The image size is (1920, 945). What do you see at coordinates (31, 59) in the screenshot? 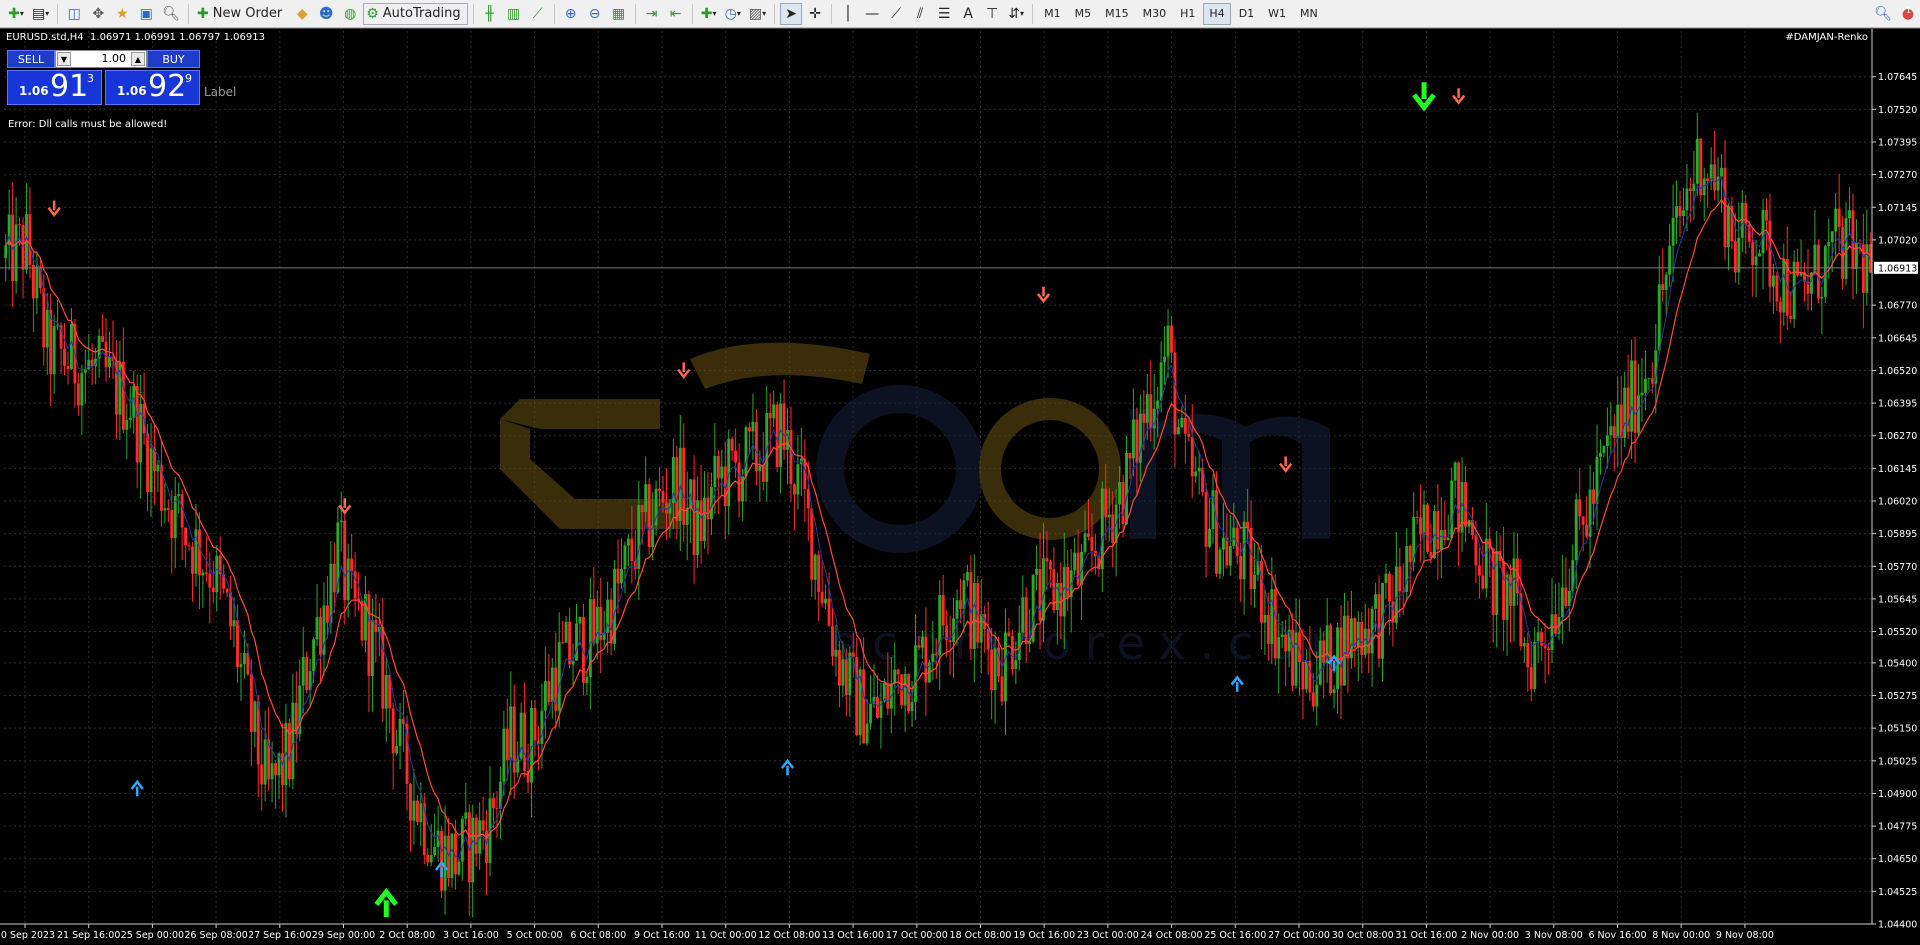
I see `sell-button: SELL` at bounding box center [31, 59].